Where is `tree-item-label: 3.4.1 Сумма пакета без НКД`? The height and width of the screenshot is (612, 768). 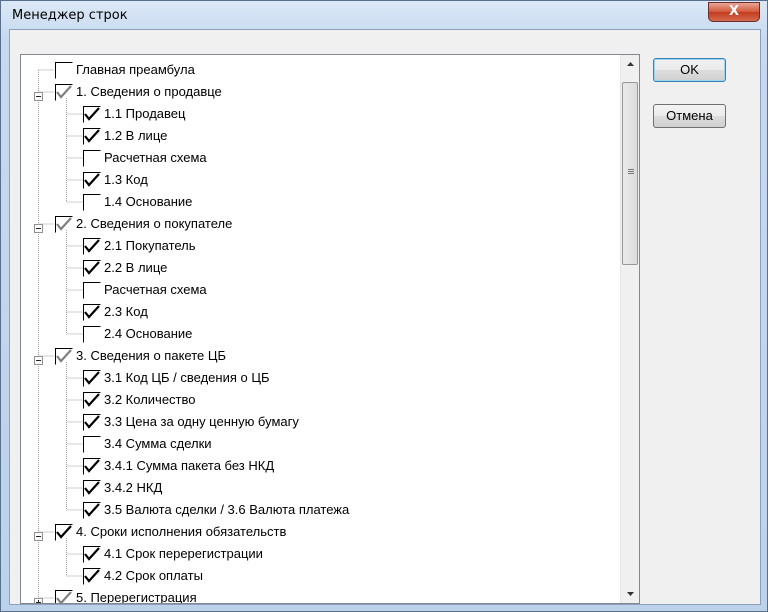
tree-item-label: 3.4.1 Сумма пакета без НКД is located at coordinates (189, 465).